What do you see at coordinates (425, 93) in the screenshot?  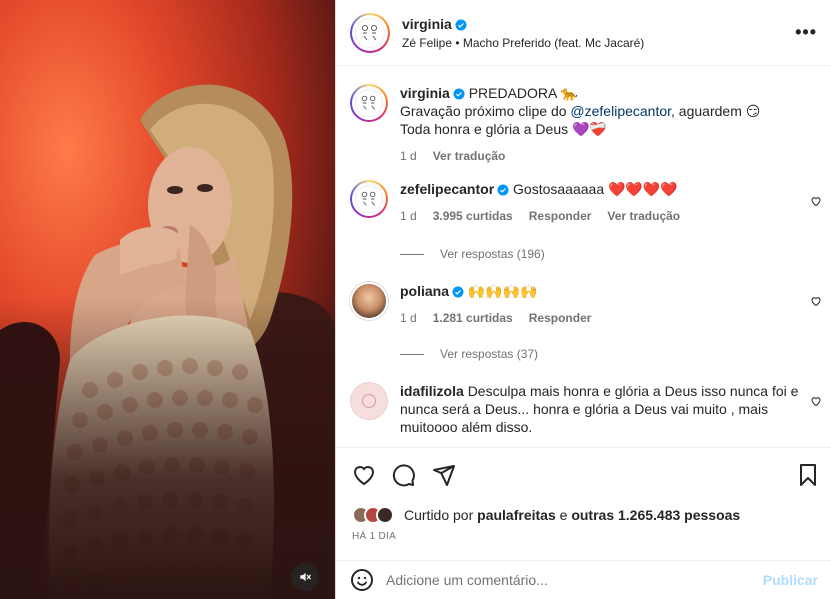 I see `caption-username: virginia` at bounding box center [425, 93].